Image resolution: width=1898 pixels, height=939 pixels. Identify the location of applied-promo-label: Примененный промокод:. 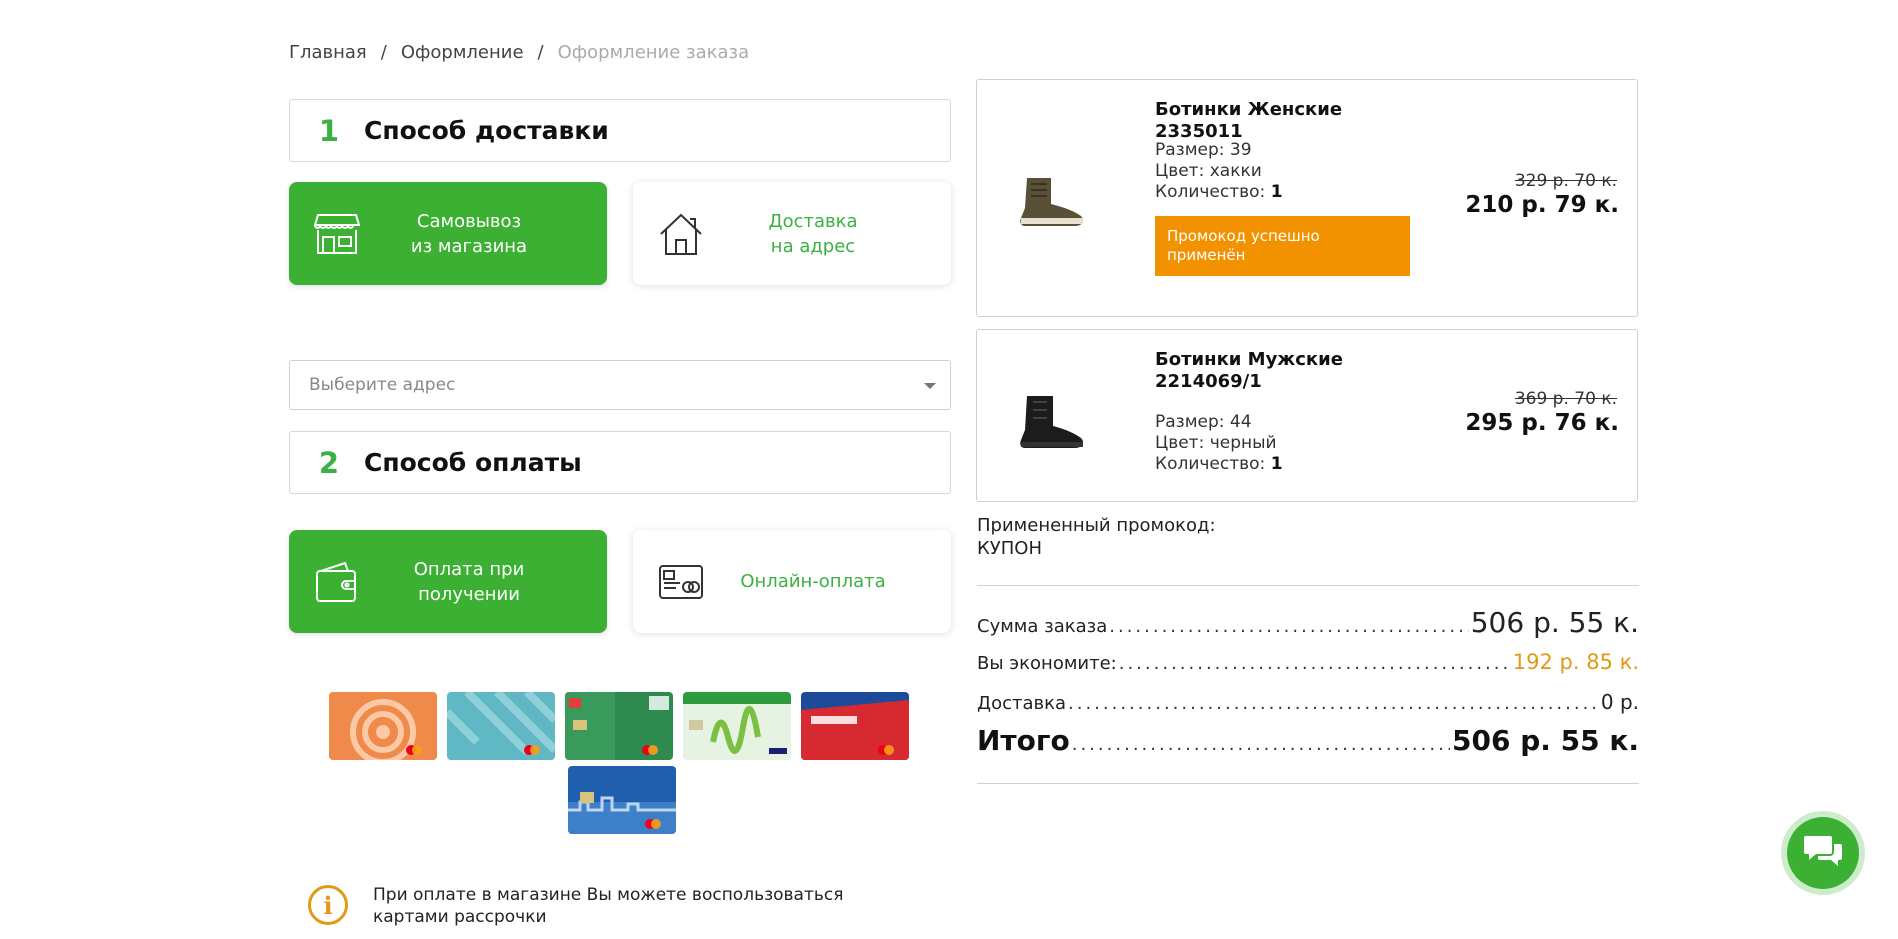
(1096, 525).